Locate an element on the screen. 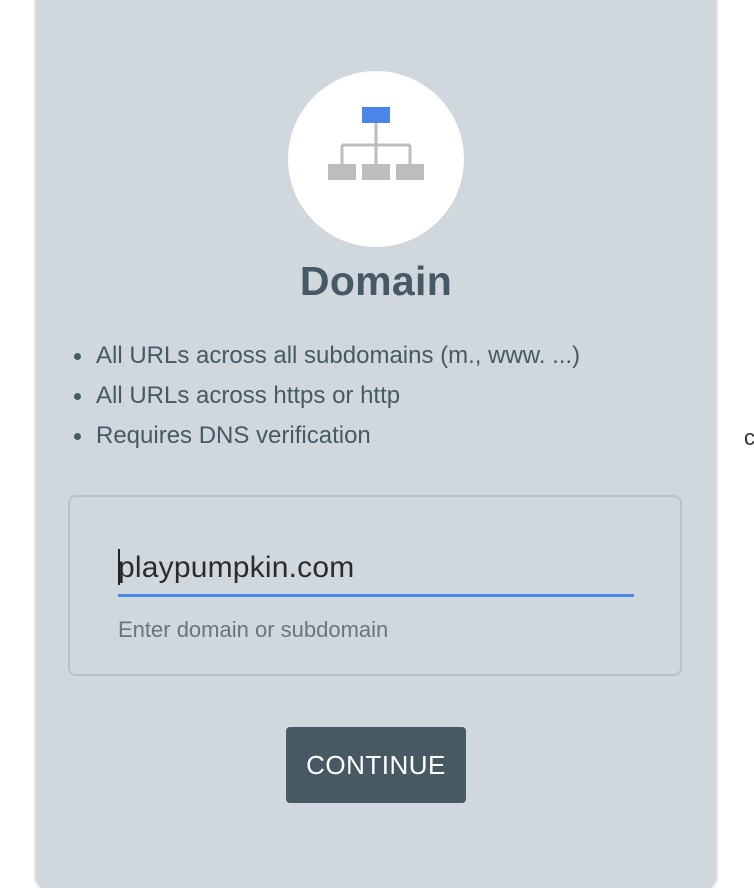  list-item-text: Requires DNS verification is located at coordinates (233, 435).